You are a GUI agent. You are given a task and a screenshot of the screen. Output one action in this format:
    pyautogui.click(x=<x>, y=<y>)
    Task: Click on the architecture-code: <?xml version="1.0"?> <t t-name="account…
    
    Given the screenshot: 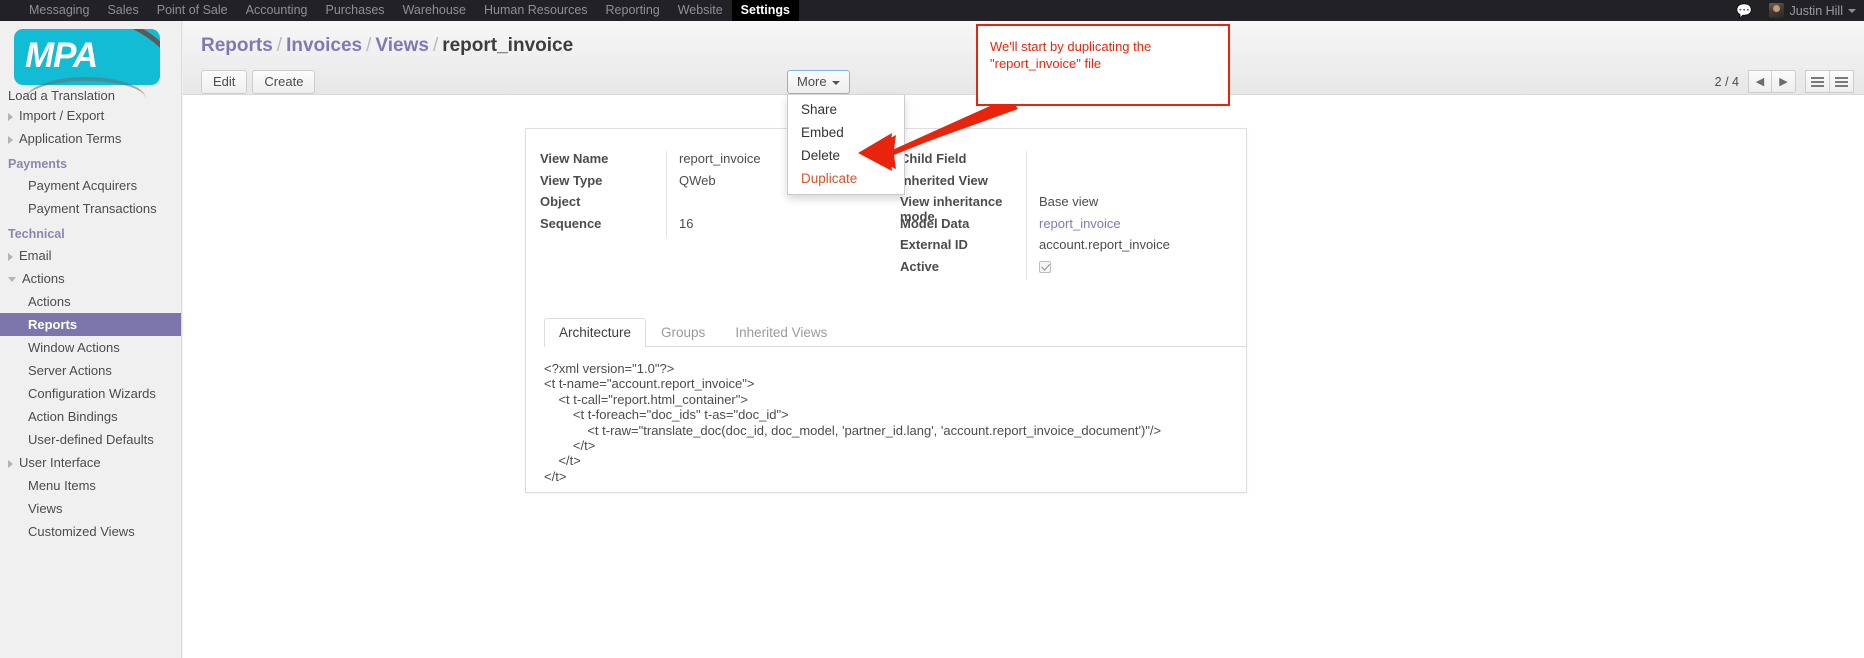 What is the action you would take?
    pyautogui.click(x=886, y=415)
    